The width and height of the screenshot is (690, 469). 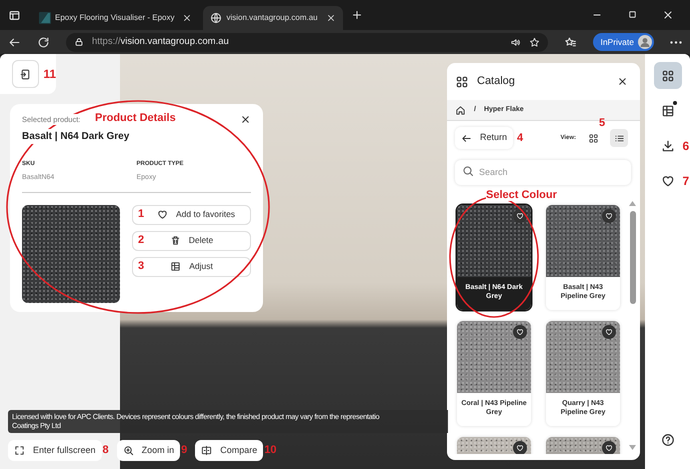 What do you see at coordinates (632, 14) in the screenshot?
I see `maximize-icon` at bounding box center [632, 14].